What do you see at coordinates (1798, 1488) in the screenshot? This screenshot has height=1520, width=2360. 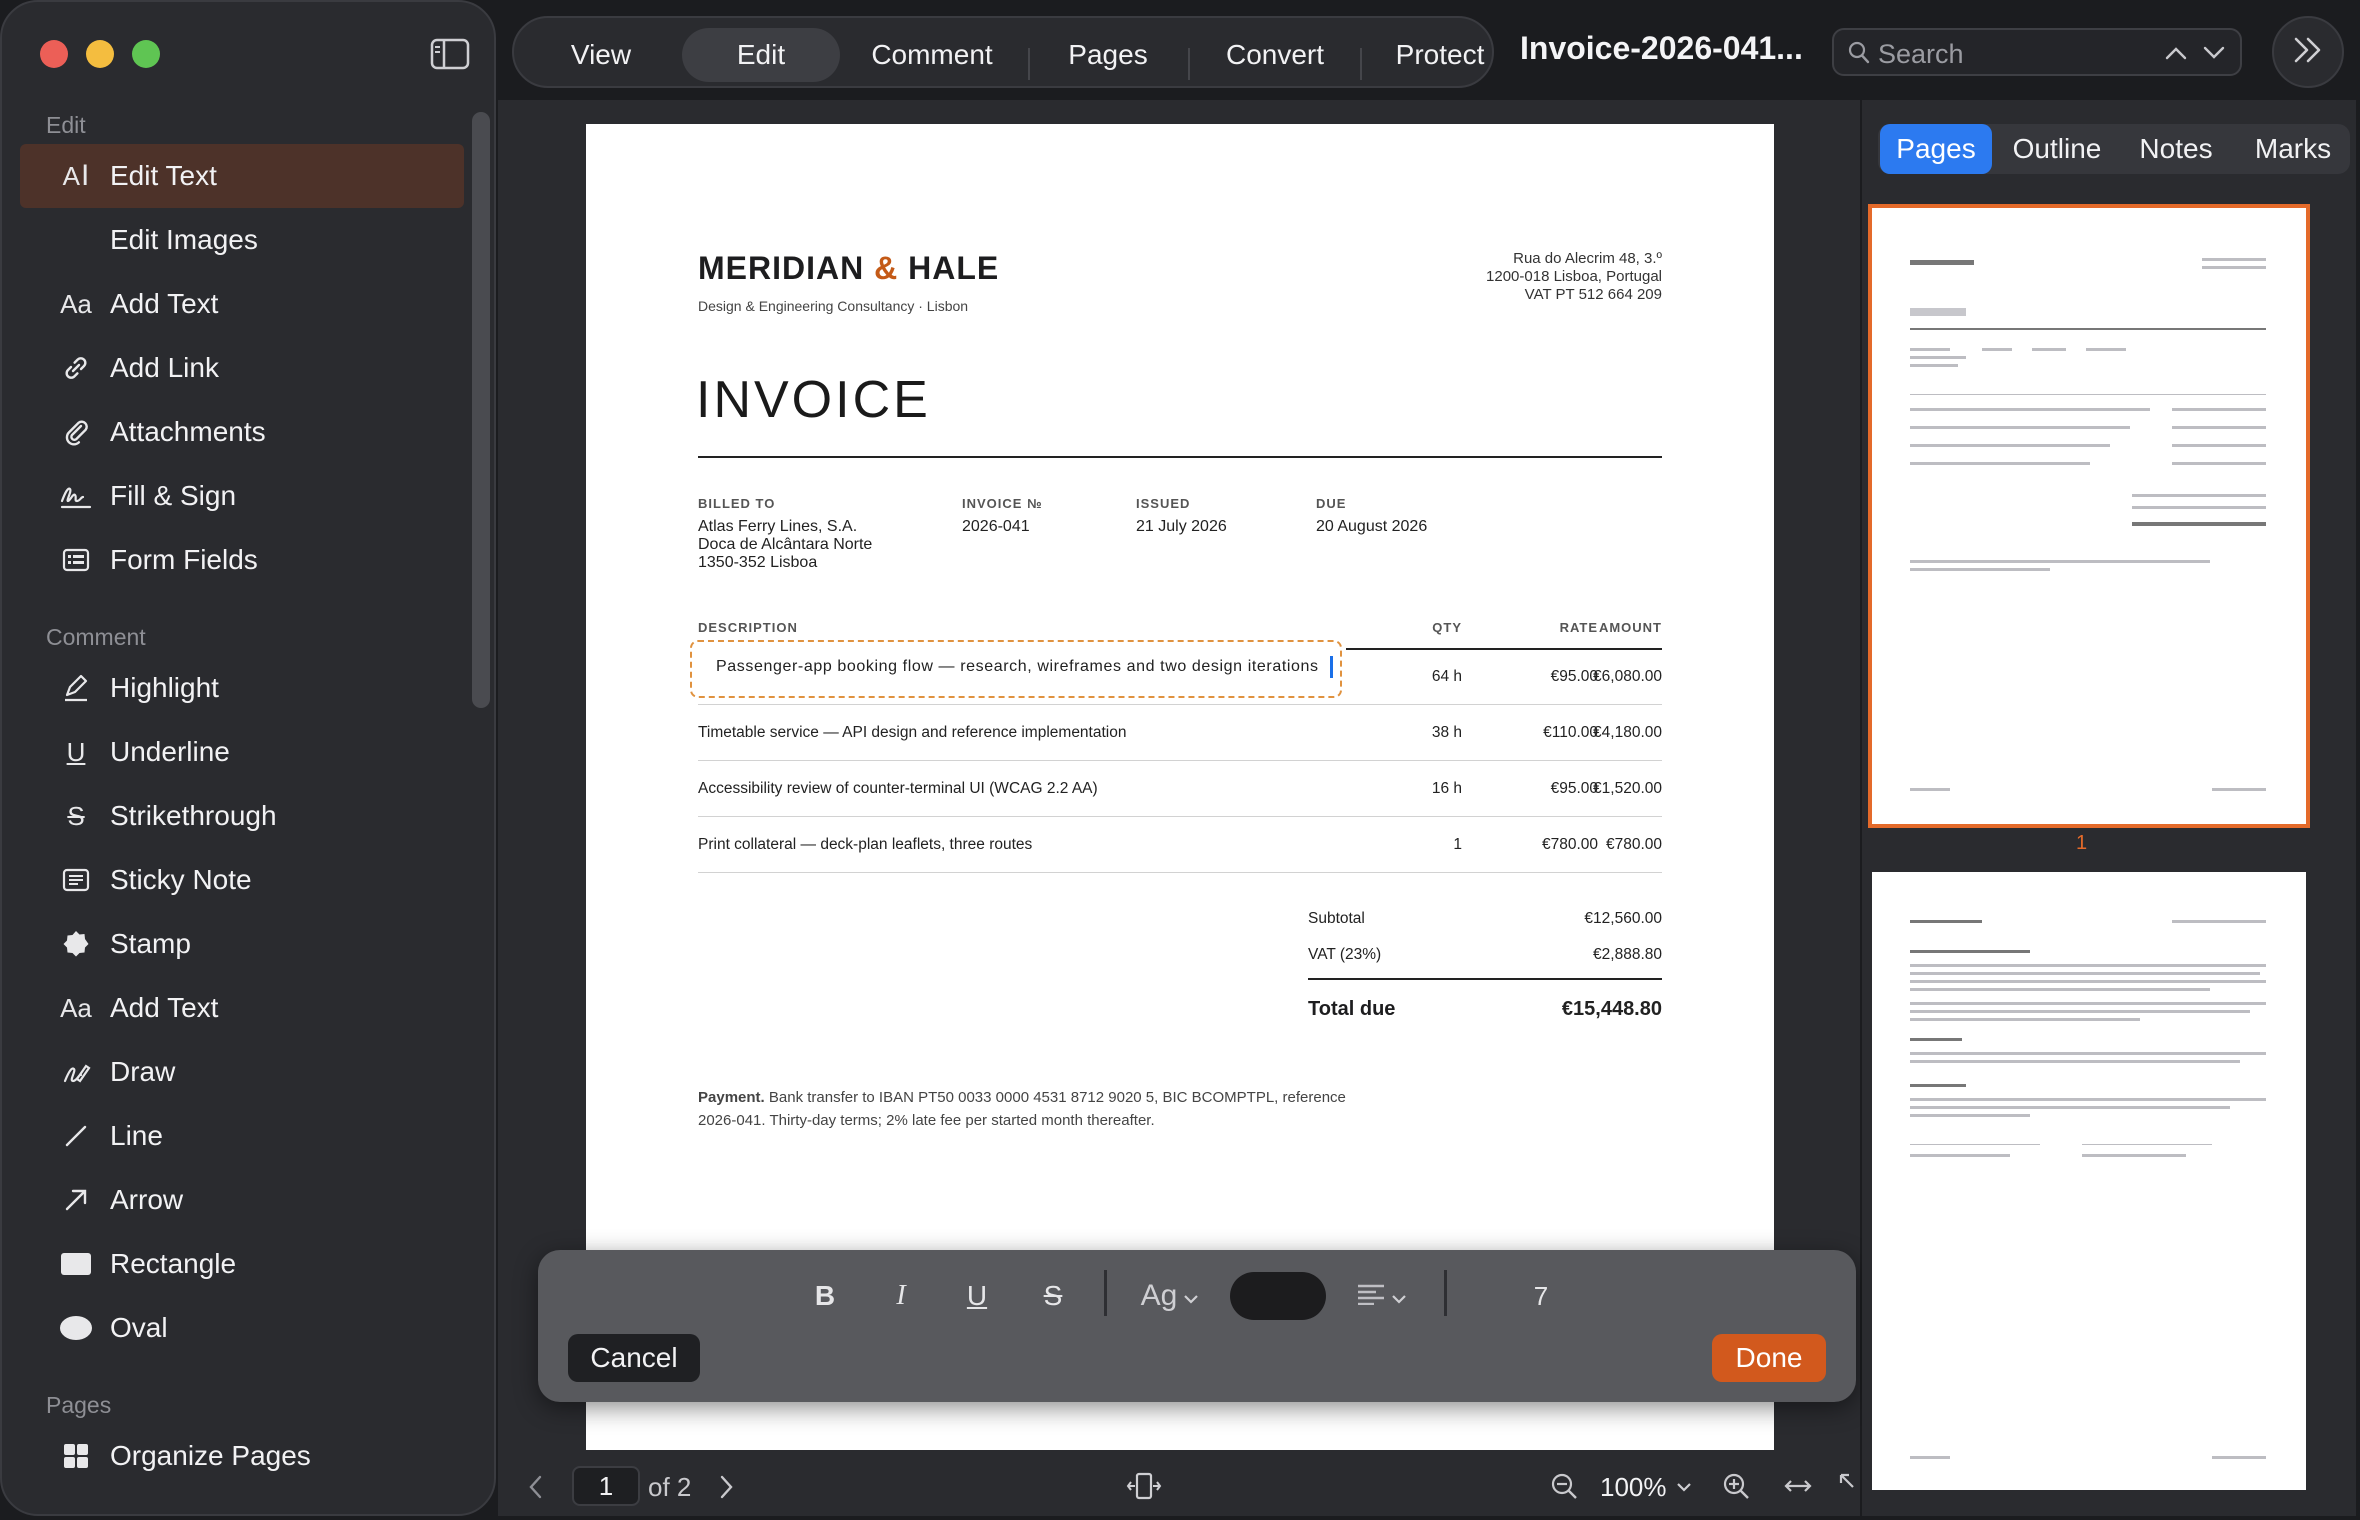 I see `fit-width-icon` at bounding box center [1798, 1488].